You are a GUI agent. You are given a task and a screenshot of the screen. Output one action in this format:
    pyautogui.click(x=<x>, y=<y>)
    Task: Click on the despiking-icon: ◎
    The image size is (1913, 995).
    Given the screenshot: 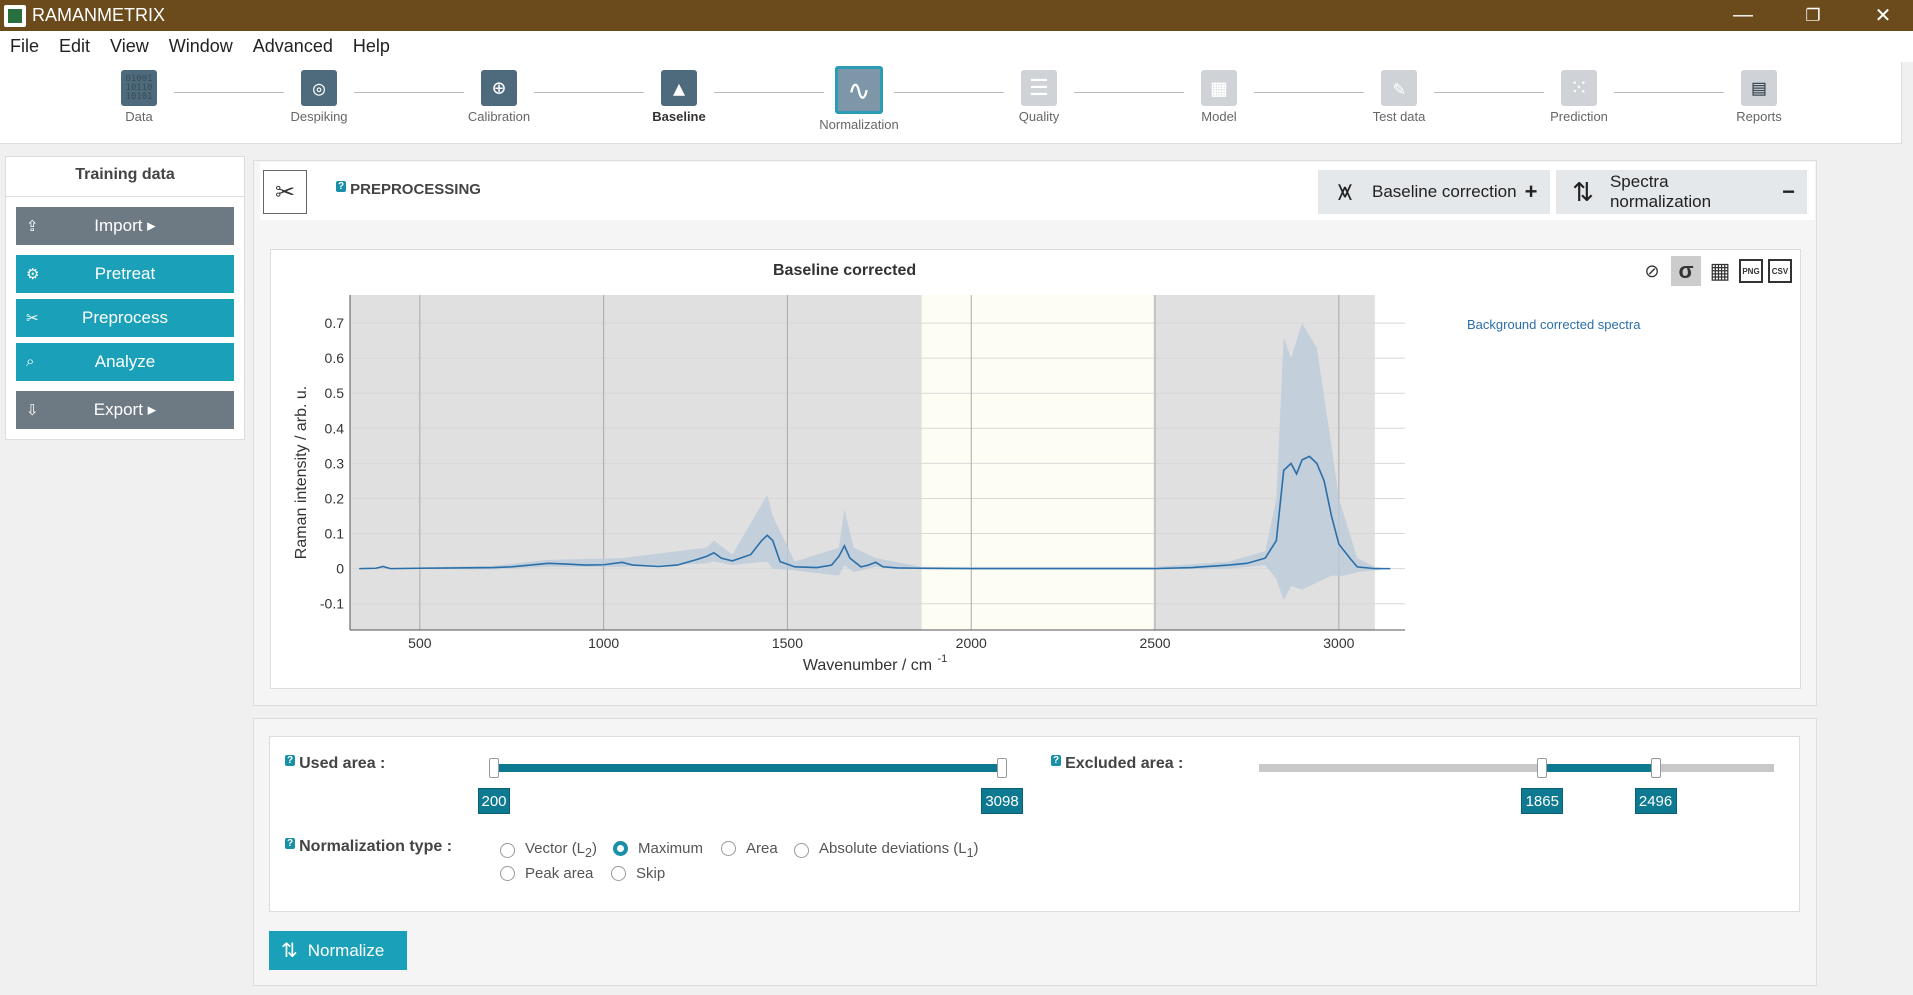 What is the action you would take?
    pyautogui.click(x=319, y=88)
    